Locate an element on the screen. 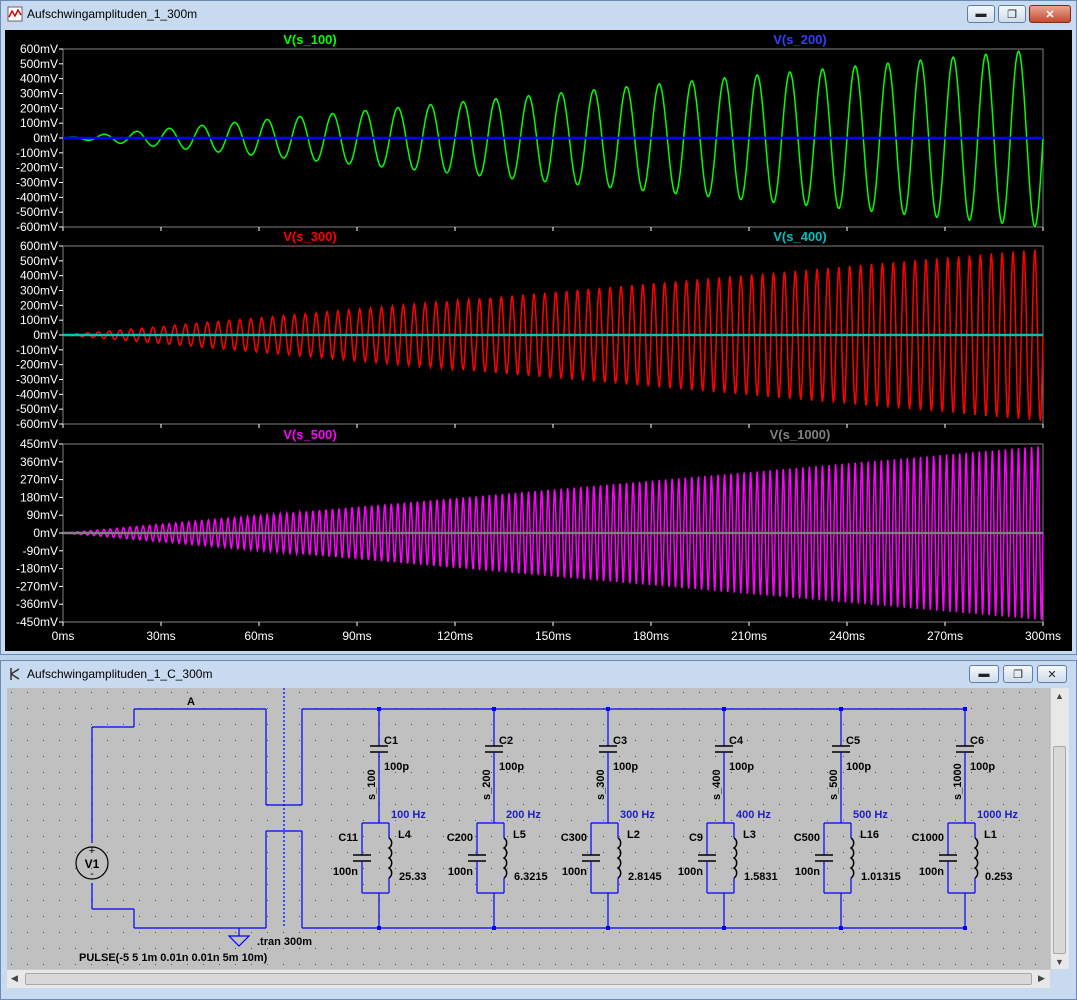 This screenshot has height=1000, width=1077. minimize-button: ▬ is located at coordinates (981, 14).